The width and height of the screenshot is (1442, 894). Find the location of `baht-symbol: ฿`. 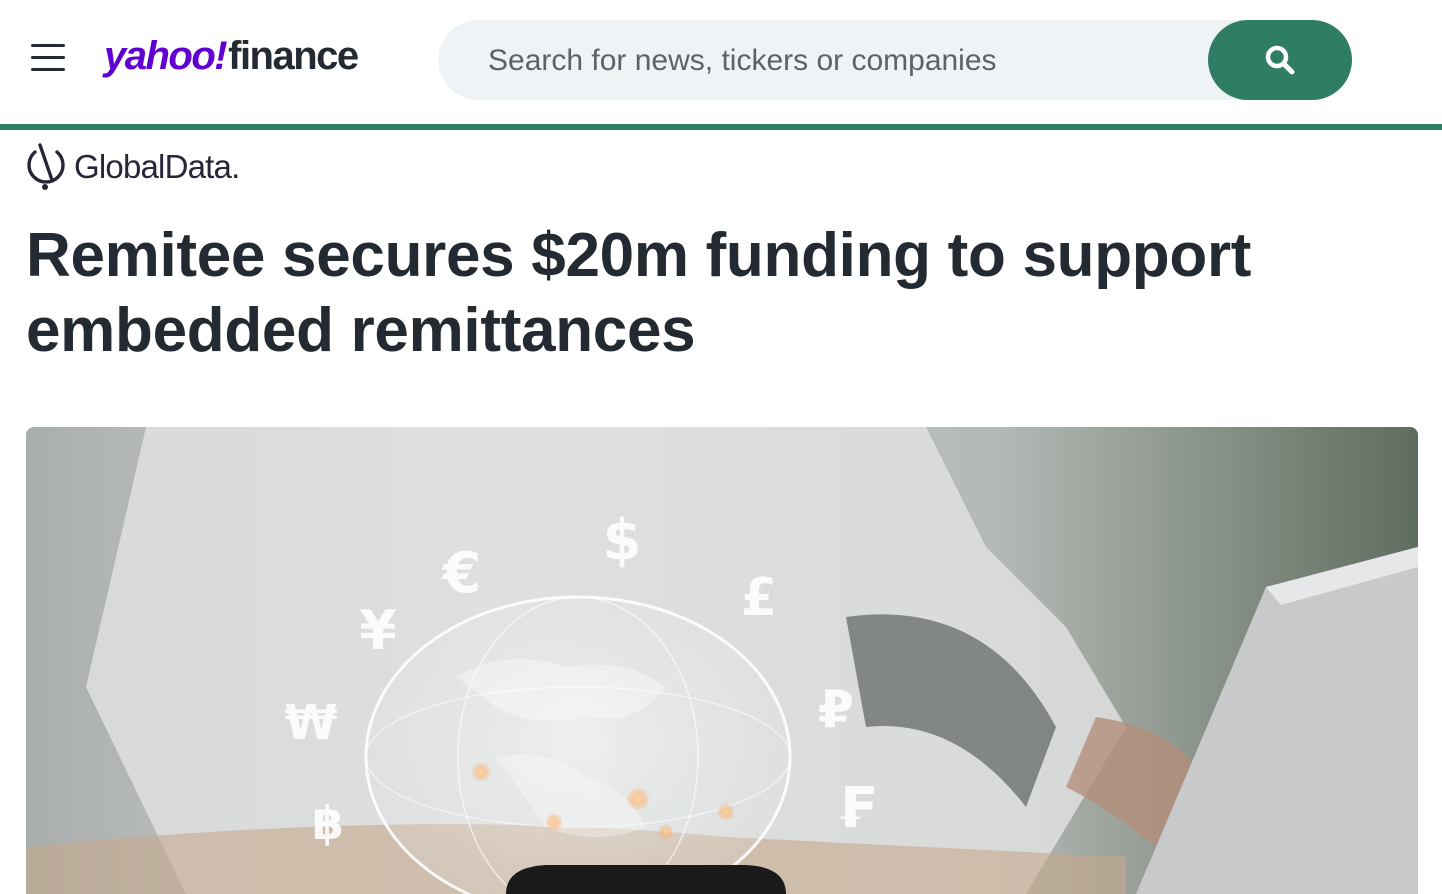

baht-symbol: ฿ is located at coordinates (328, 823).